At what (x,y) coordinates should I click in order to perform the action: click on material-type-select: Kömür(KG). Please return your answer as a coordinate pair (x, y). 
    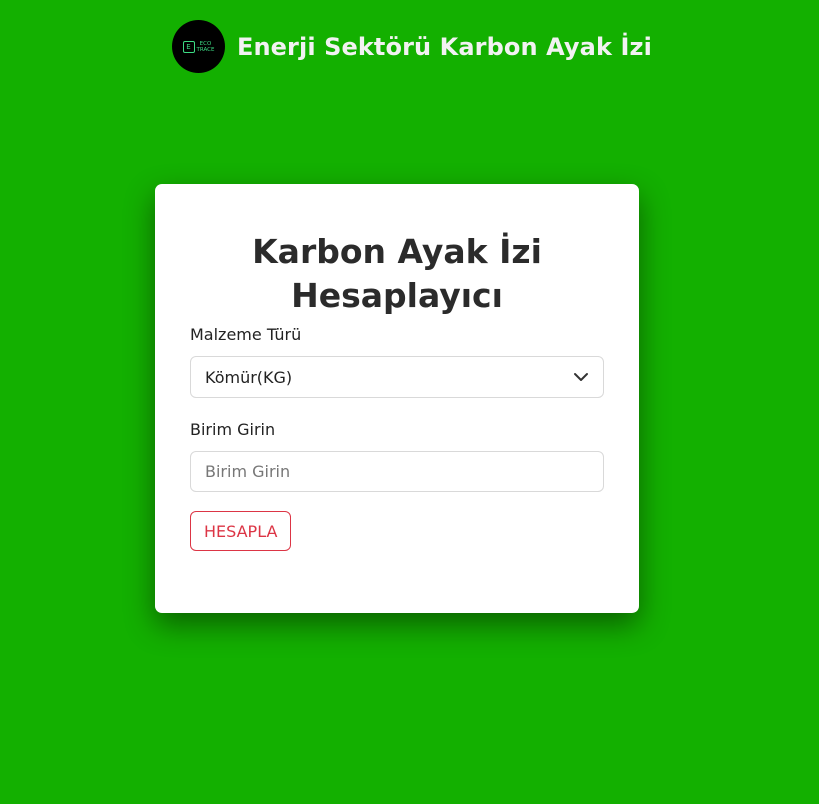
    Looking at the image, I should click on (397, 377).